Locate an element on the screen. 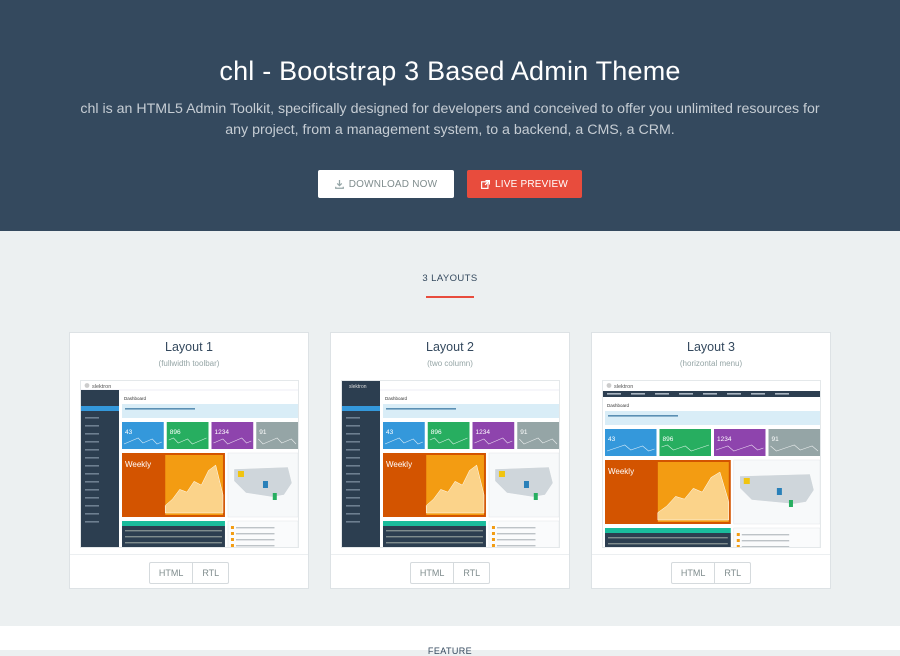  layout-2-preview-image: slektron Dashboard 43 896 1234 91 Weekly is located at coordinates (450, 464).